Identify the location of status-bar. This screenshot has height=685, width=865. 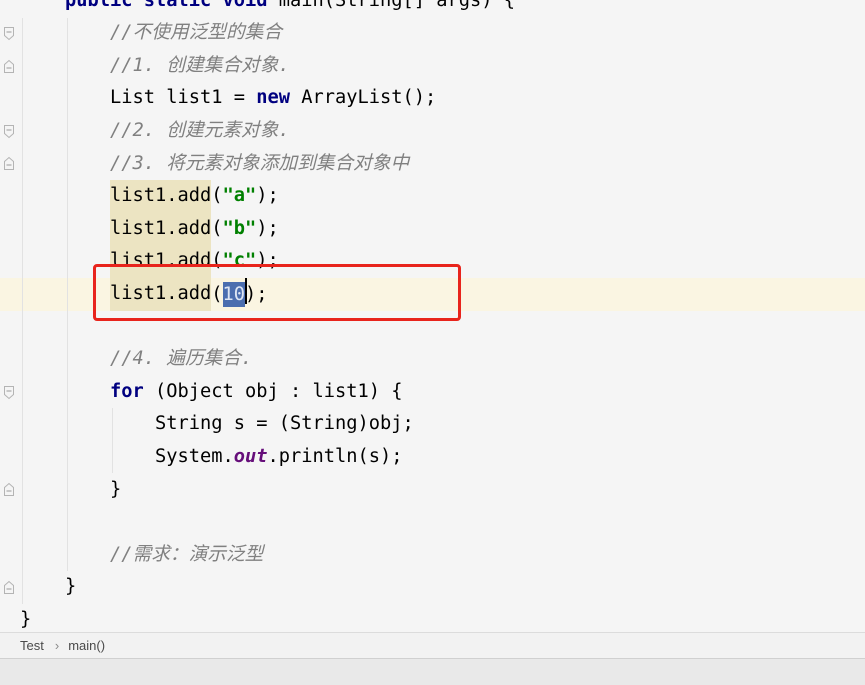
(432, 671).